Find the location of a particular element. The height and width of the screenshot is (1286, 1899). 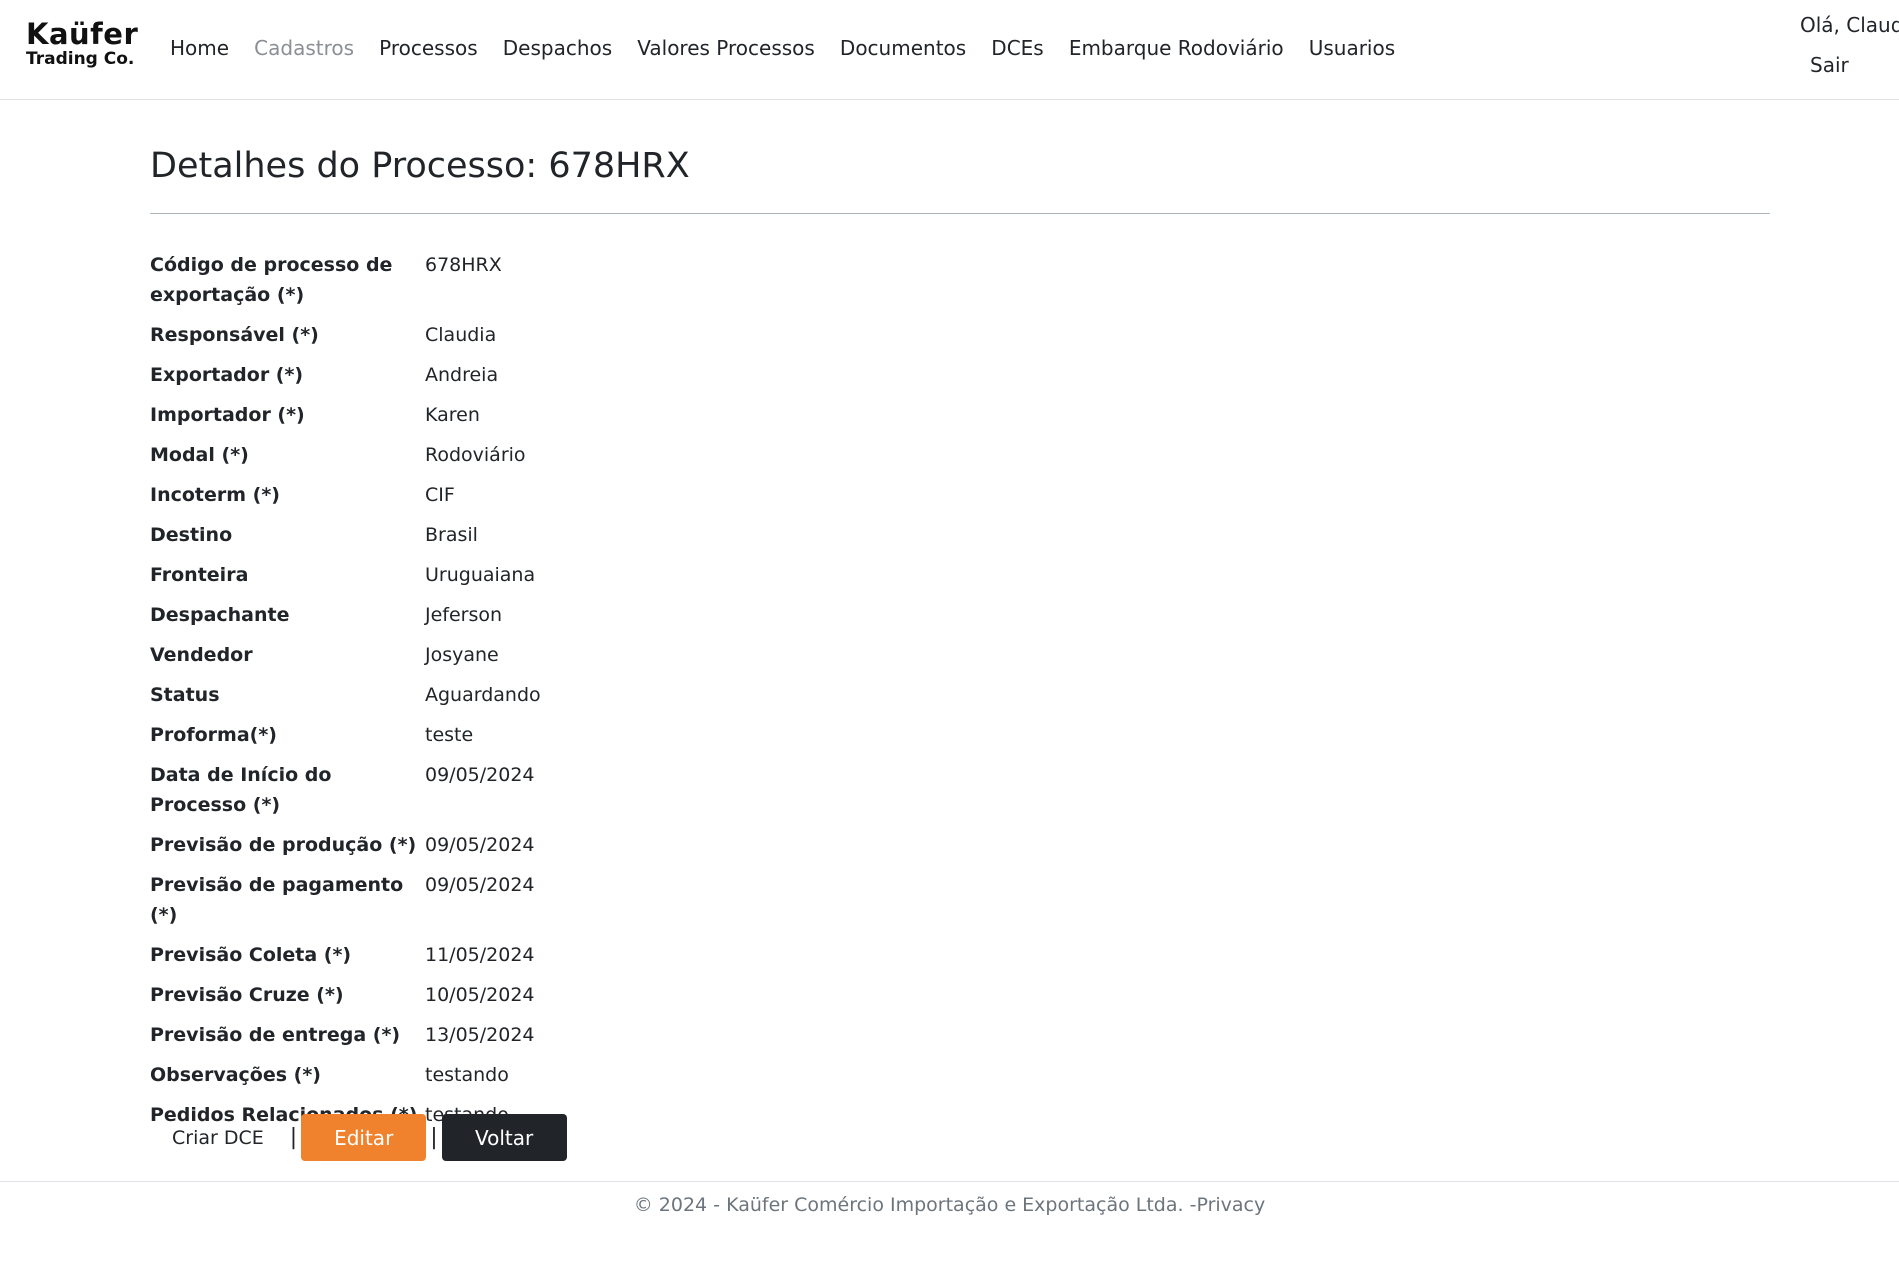

detail-row: Modal (*) Rodoviário is located at coordinates (550, 455).